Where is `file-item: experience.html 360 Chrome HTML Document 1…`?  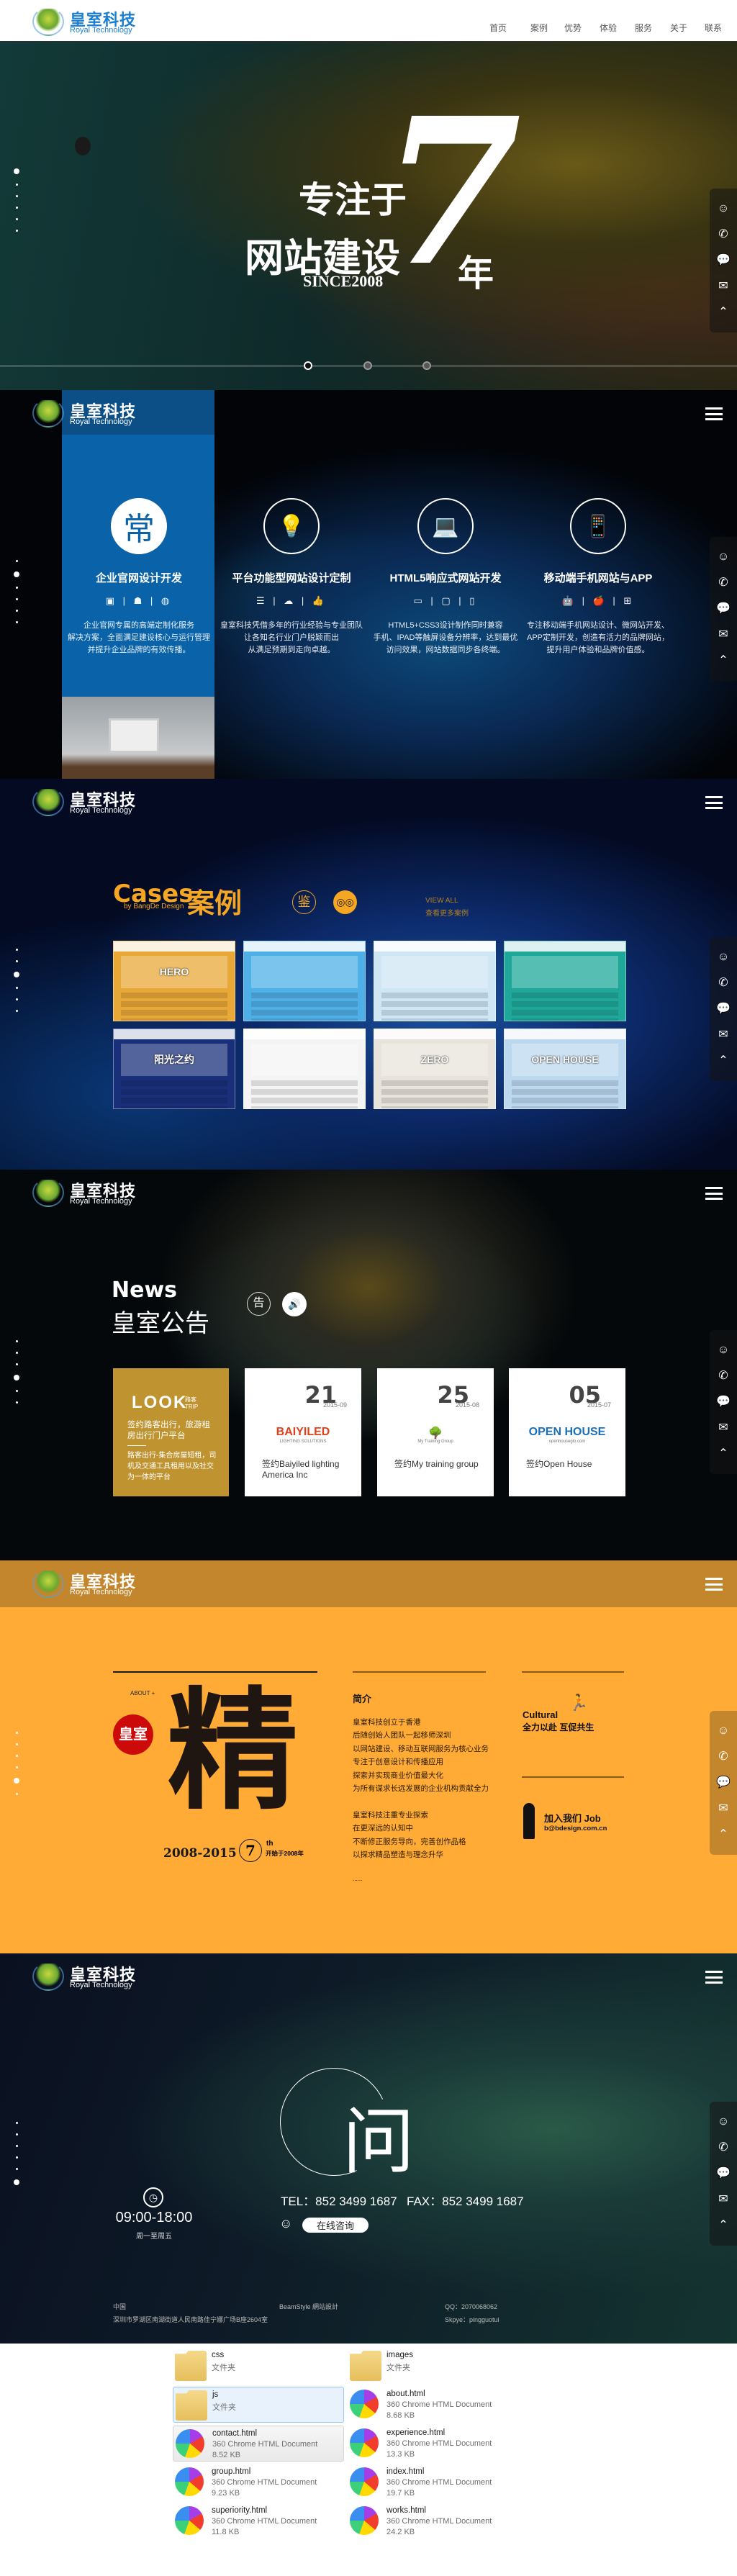 file-item: experience.html 360 Chrome HTML Document 1… is located at coordinates (433, 2444).